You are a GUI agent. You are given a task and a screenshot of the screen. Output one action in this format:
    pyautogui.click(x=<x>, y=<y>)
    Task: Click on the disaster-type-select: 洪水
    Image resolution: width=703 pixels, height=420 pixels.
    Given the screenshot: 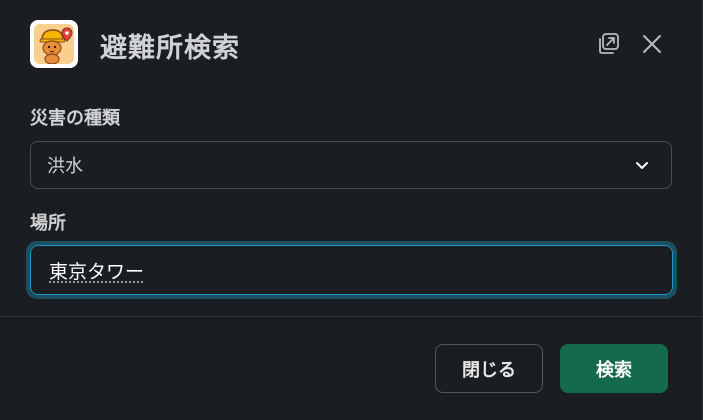 What is the action you would take?
    pyautogui.click(x=351, y=165)
    